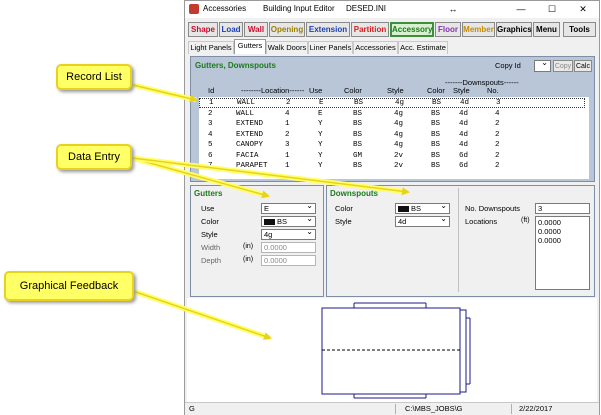  What do you see at coordinates (94, 157) in the screenshot?
I see `callout-data-entry: Data Entry` at bounding box center [94, 157].